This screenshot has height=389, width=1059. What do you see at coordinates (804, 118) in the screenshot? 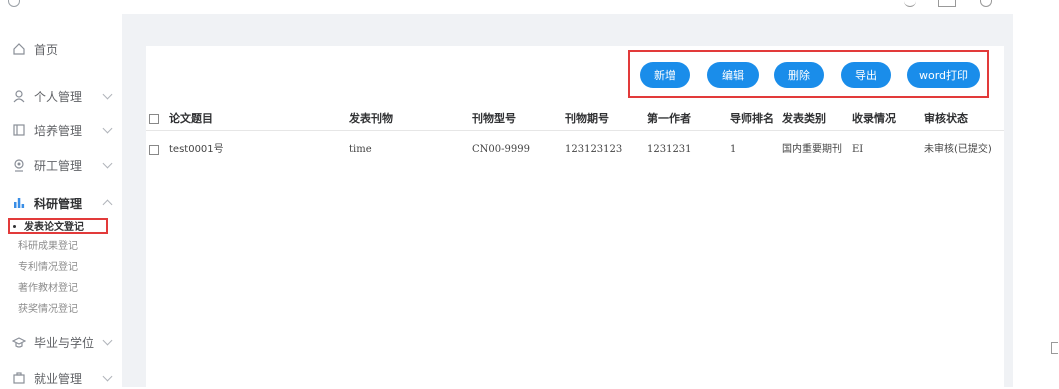
I see `column-header: 发表类别` at bounding box center [804, 118].